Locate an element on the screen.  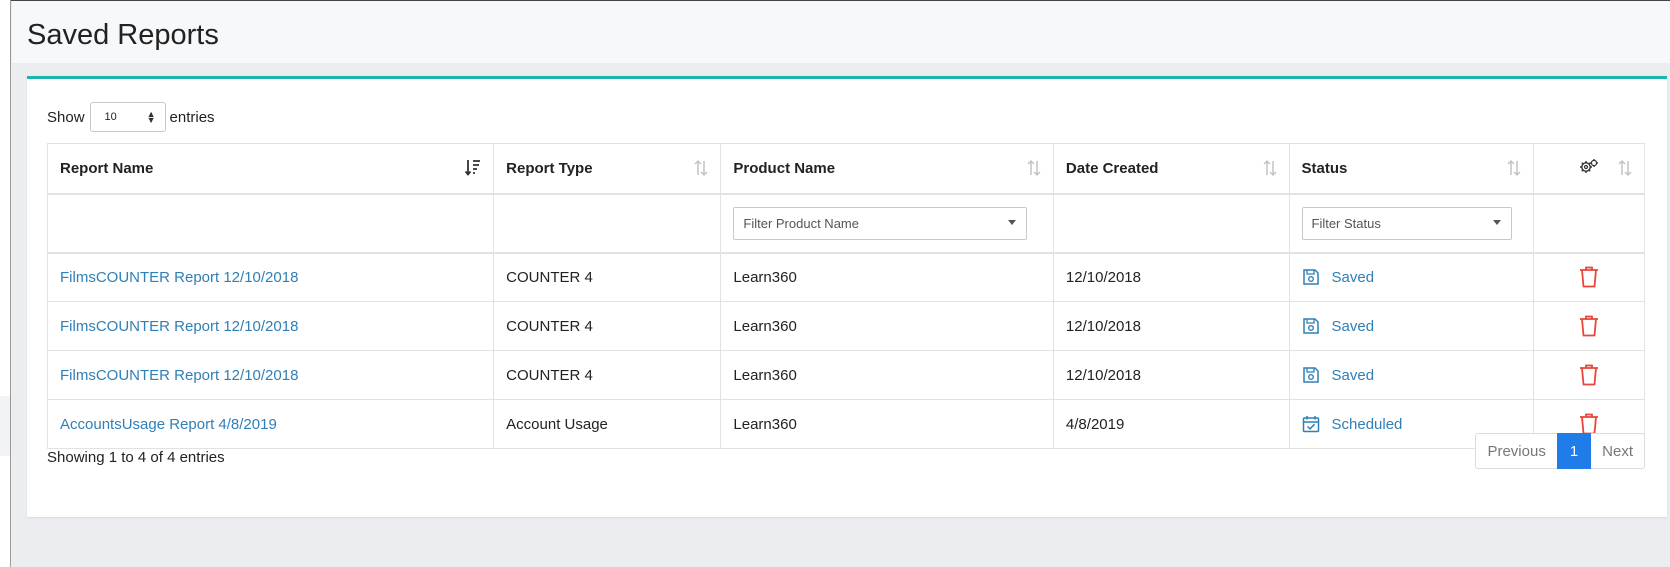
filter-cell-product: Filter Product Name is located at coordinates (887, 223).